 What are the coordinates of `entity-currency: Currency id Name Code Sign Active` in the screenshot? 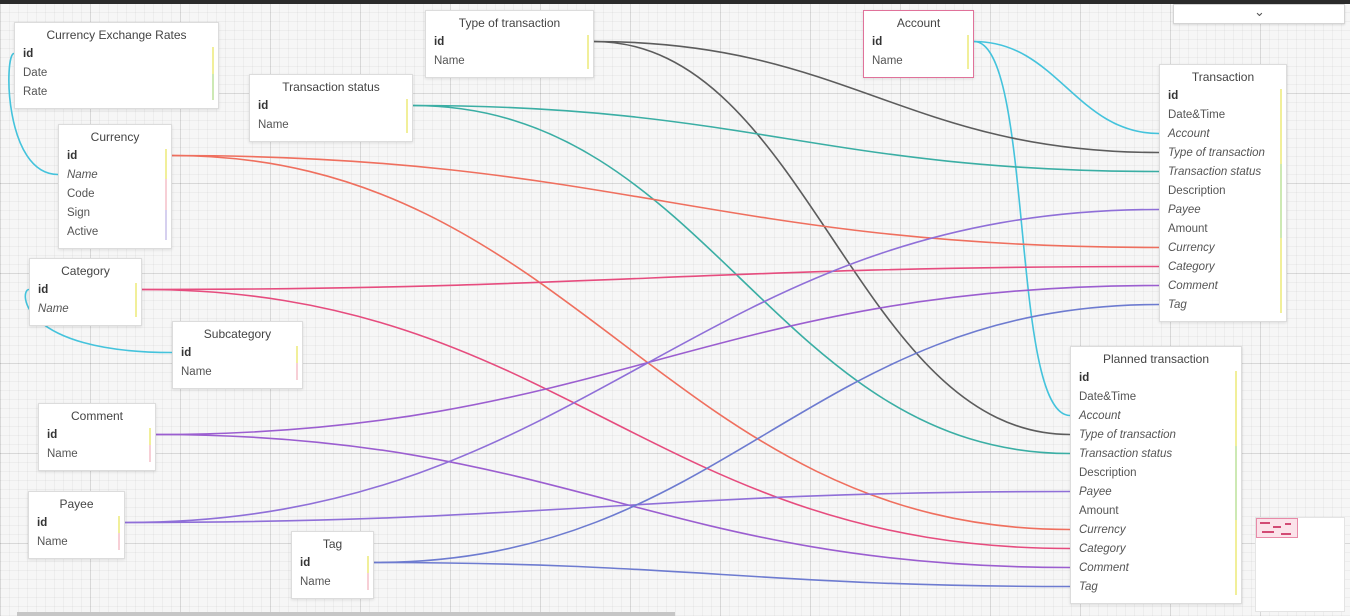 It's located at (115, 186).